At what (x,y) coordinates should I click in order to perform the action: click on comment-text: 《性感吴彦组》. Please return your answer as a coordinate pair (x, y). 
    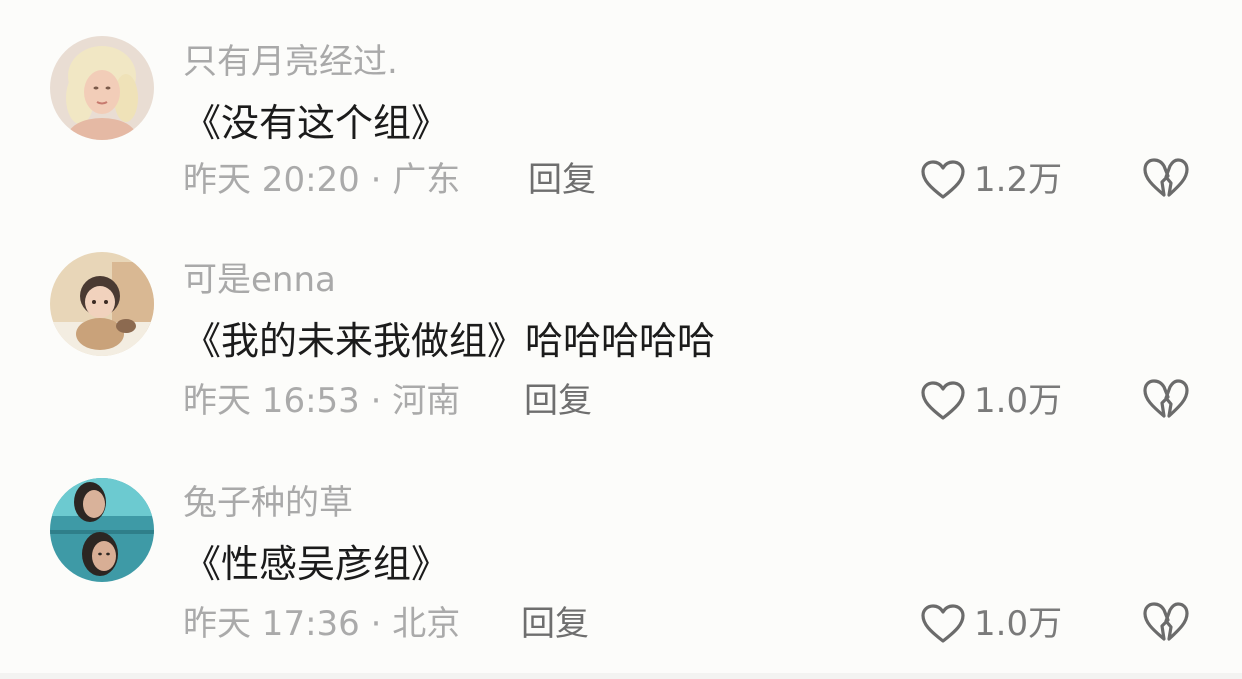
    Looking at the image, I should click on (316, 564).